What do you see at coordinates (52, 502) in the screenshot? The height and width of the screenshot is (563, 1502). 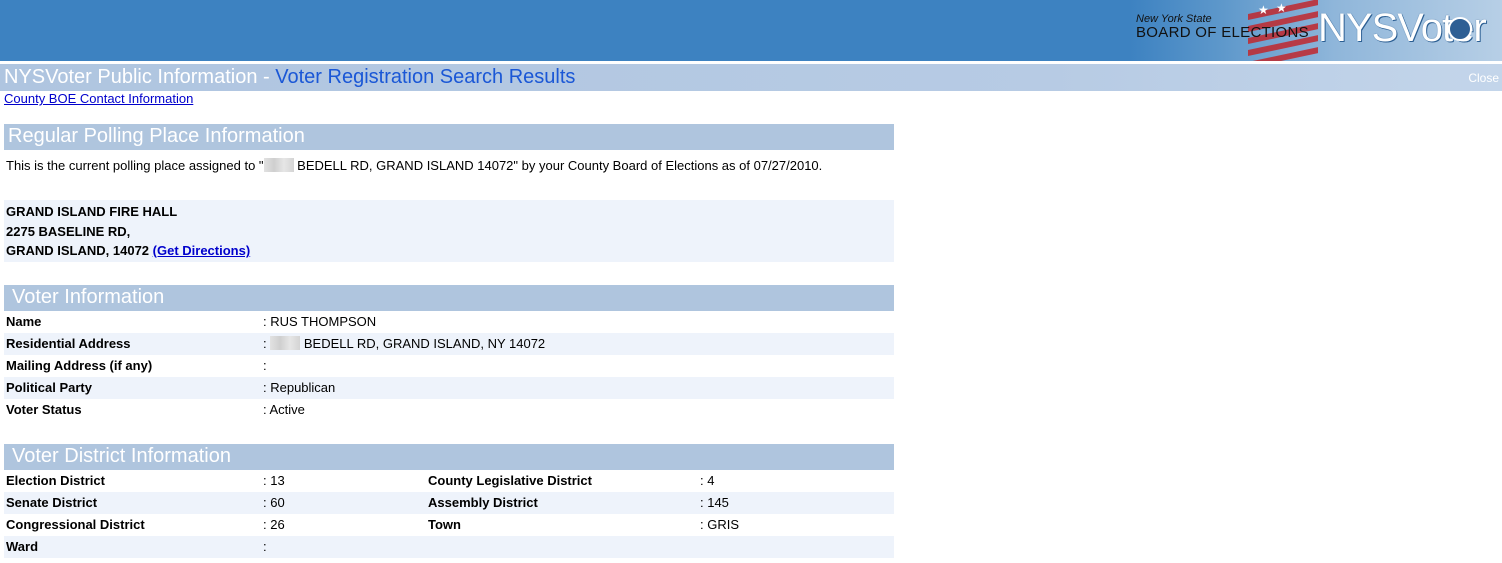 I see `district-label: Senate District` at bounding box center [52, 502].